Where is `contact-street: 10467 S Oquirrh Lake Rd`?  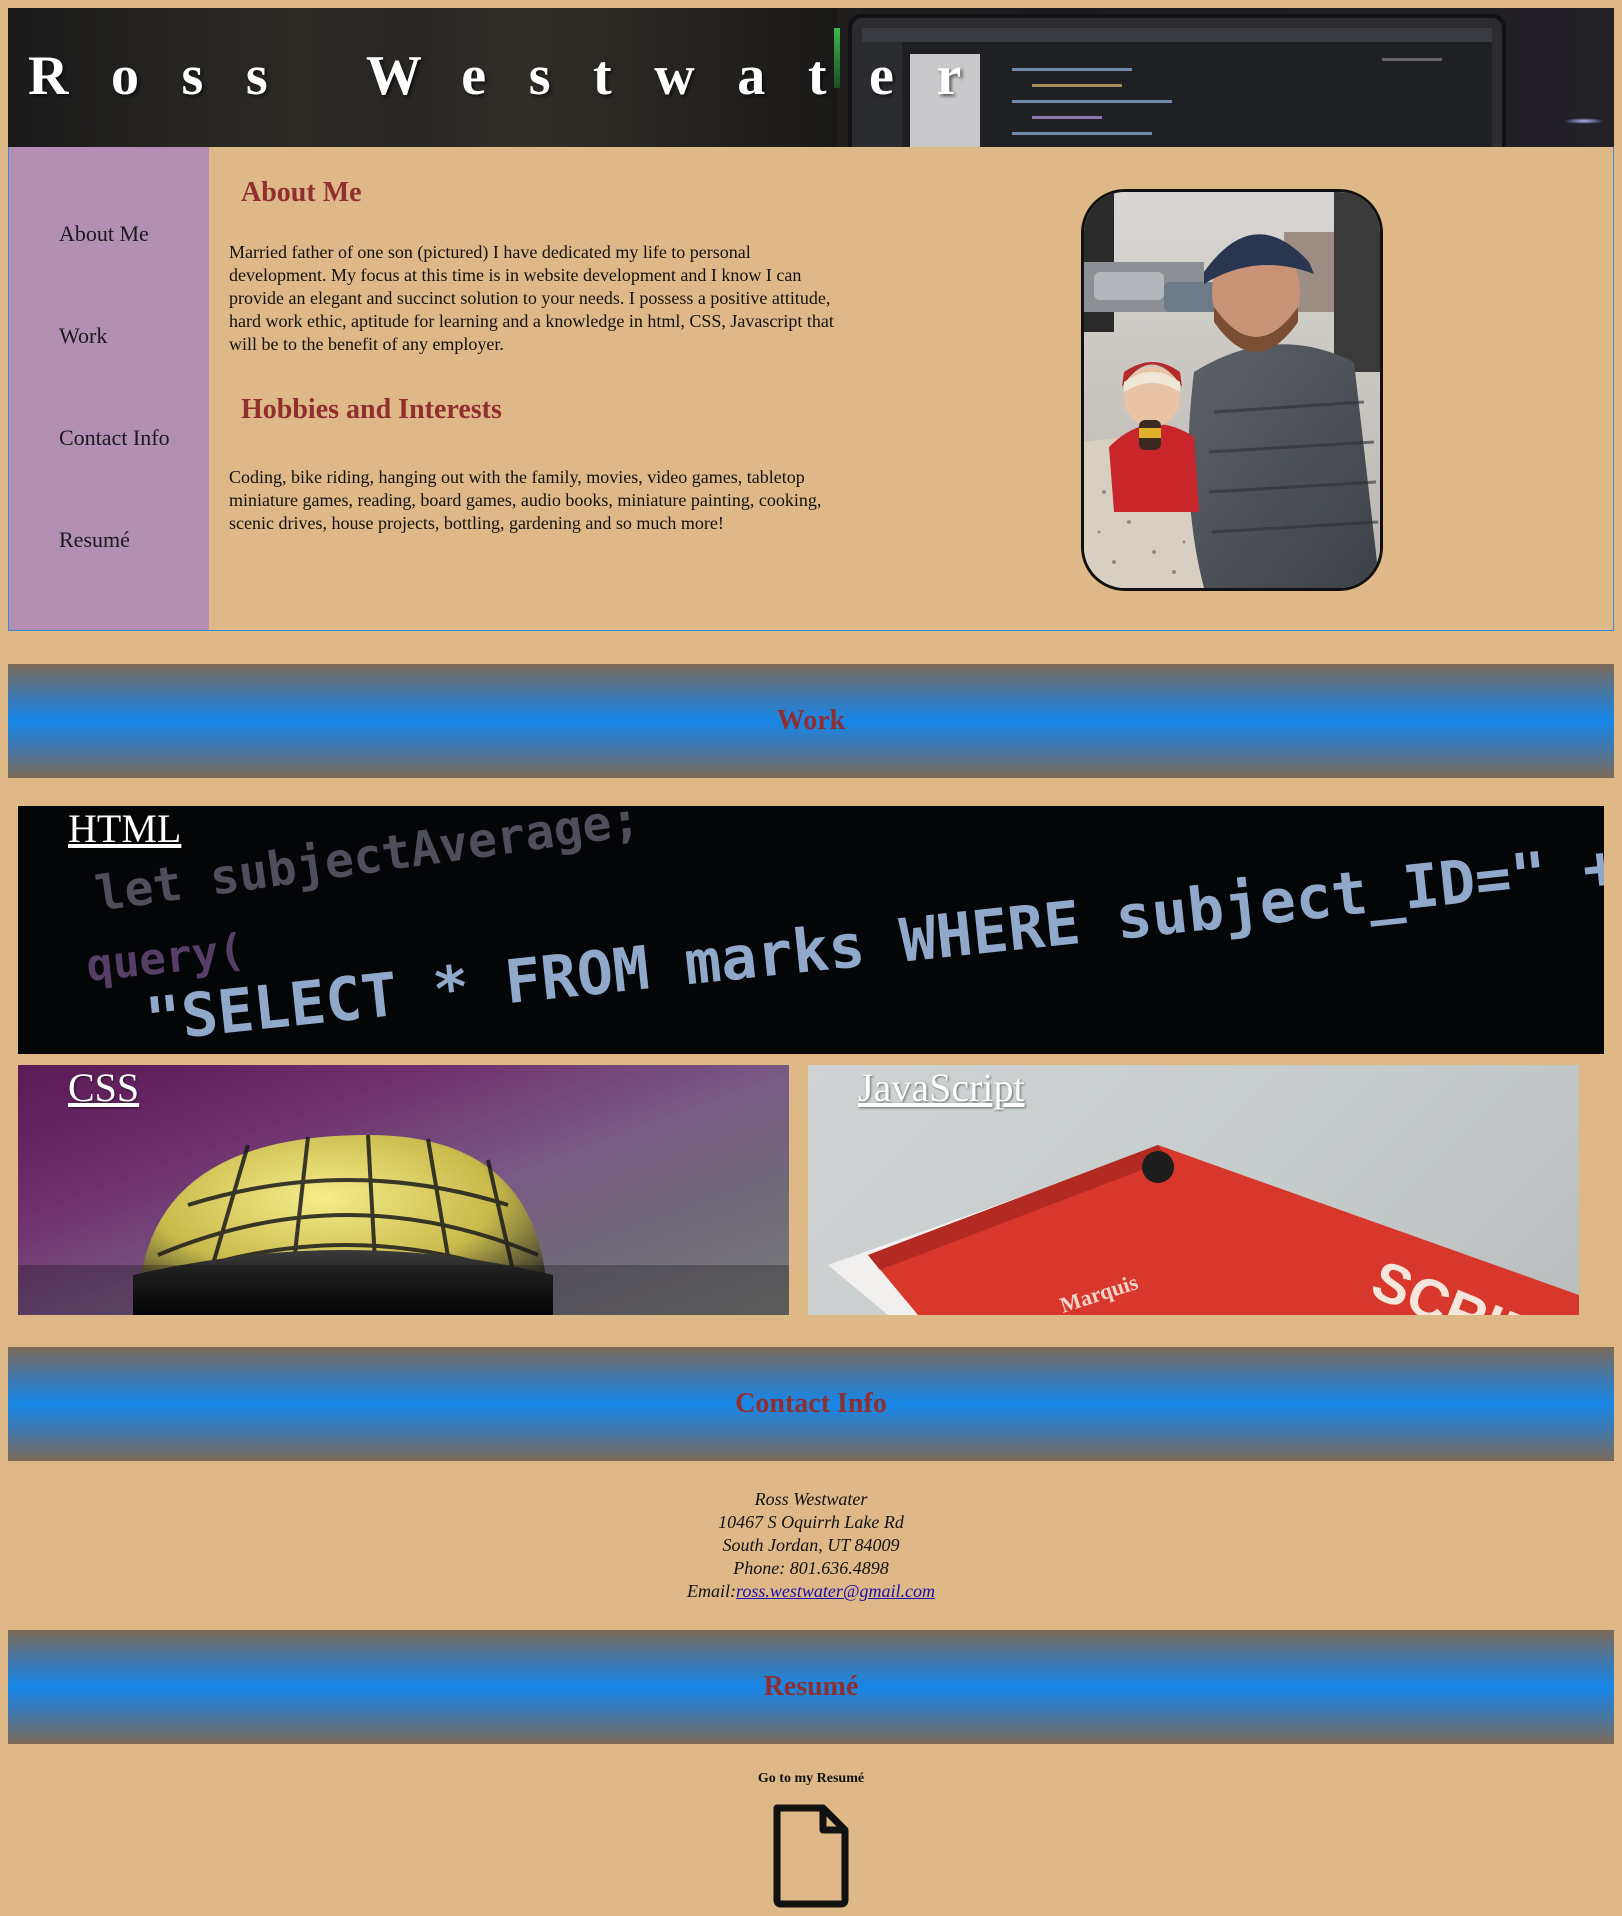 contact-street: 10467 S Oquirrh Lake Rd is located at coordinates (811, 1522).